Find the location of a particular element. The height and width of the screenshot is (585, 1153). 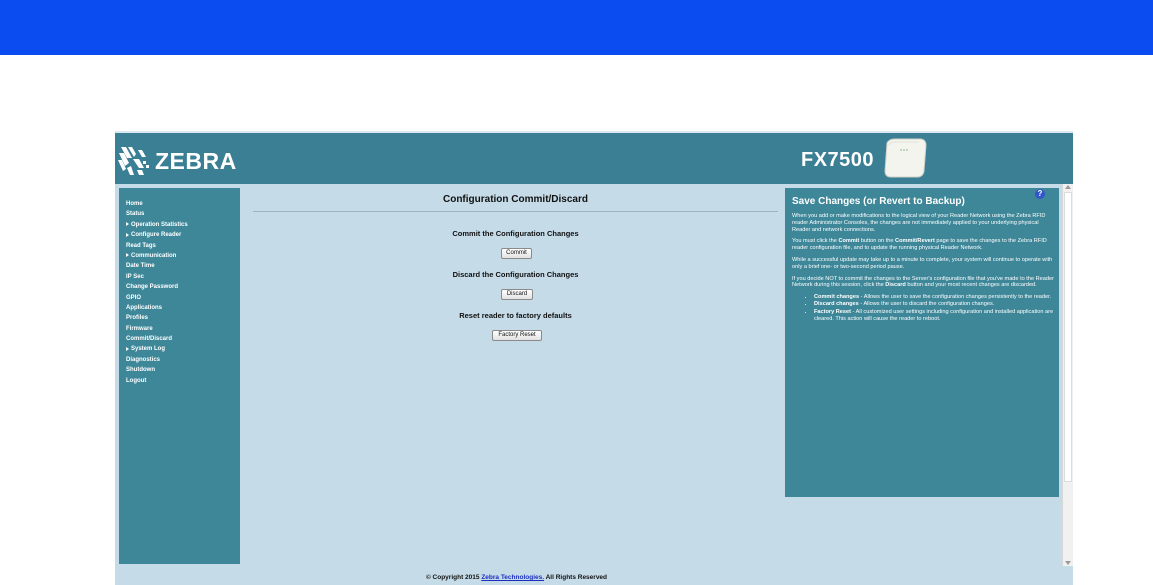

scroll-down-arrow-icon is located at coordinates (1068, 563).